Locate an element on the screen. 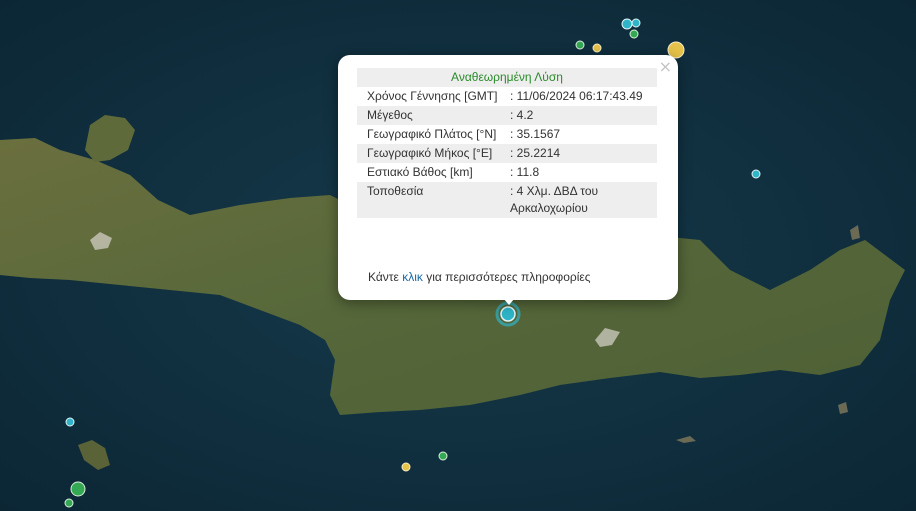  row-label: Μέγεθος is located at coordinates (390, 115).